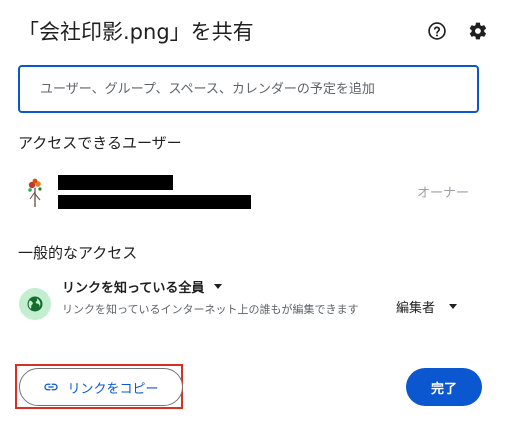 This screenshot has height=428, width=505. I want to click on people-with-access-heading: アクセスできるユーザー, so click(100, 143).